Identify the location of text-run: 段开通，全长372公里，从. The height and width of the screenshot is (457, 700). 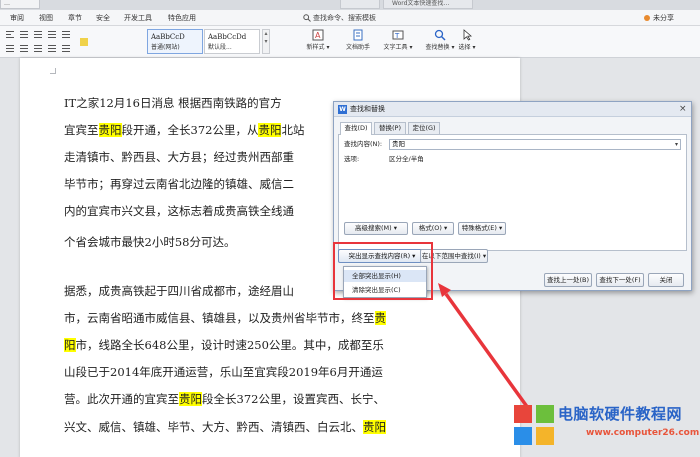
(190, 130).